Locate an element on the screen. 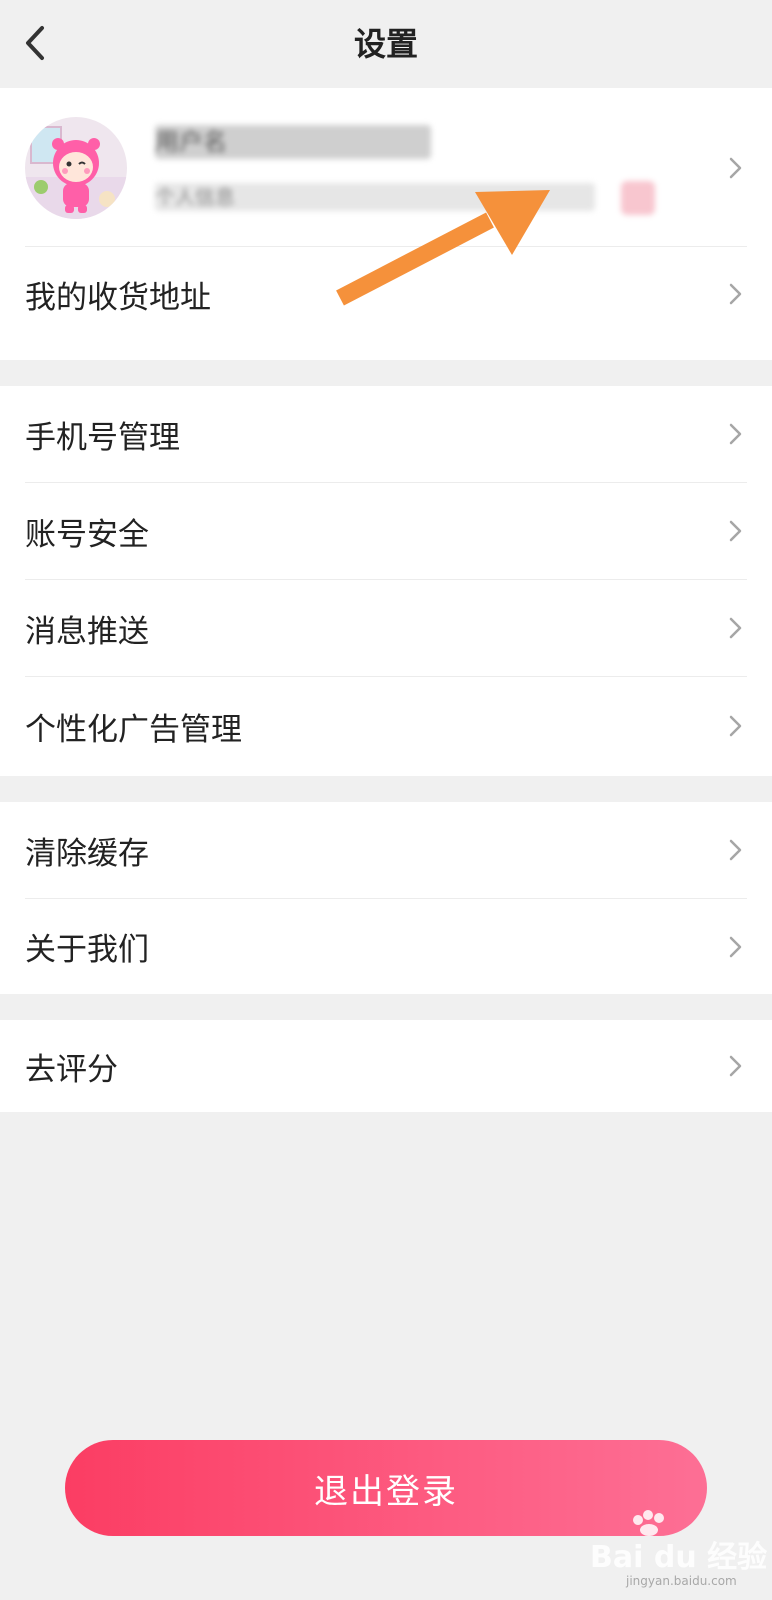  menu-item-rate: 去评分 is located at coordinates (386, 1066).